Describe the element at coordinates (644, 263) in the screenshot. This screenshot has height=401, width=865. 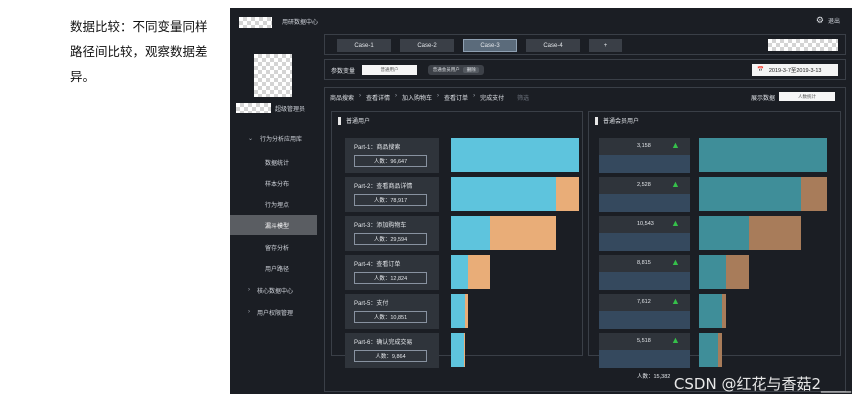
I see `step-value: 8,815` at that location.